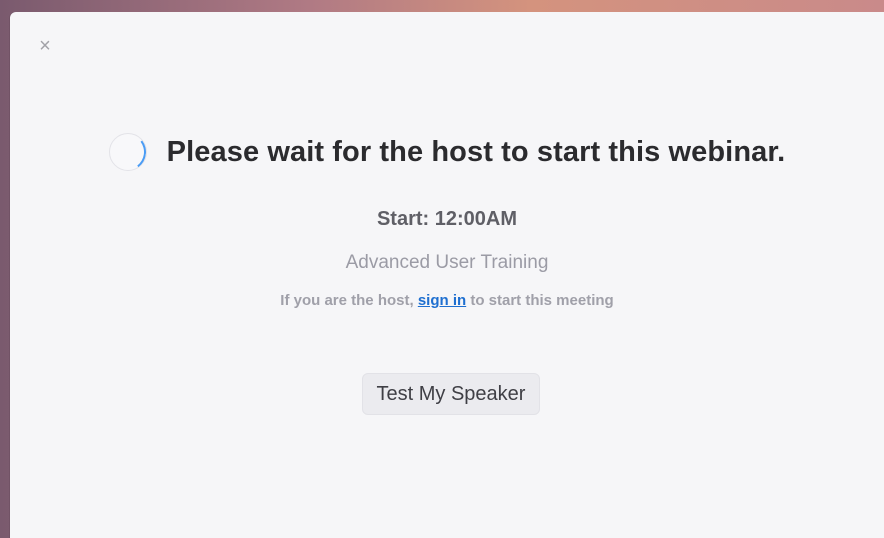 This screenshot has width=884, height=538. I want to click on loading-spinner-icon, so click(127, 152).